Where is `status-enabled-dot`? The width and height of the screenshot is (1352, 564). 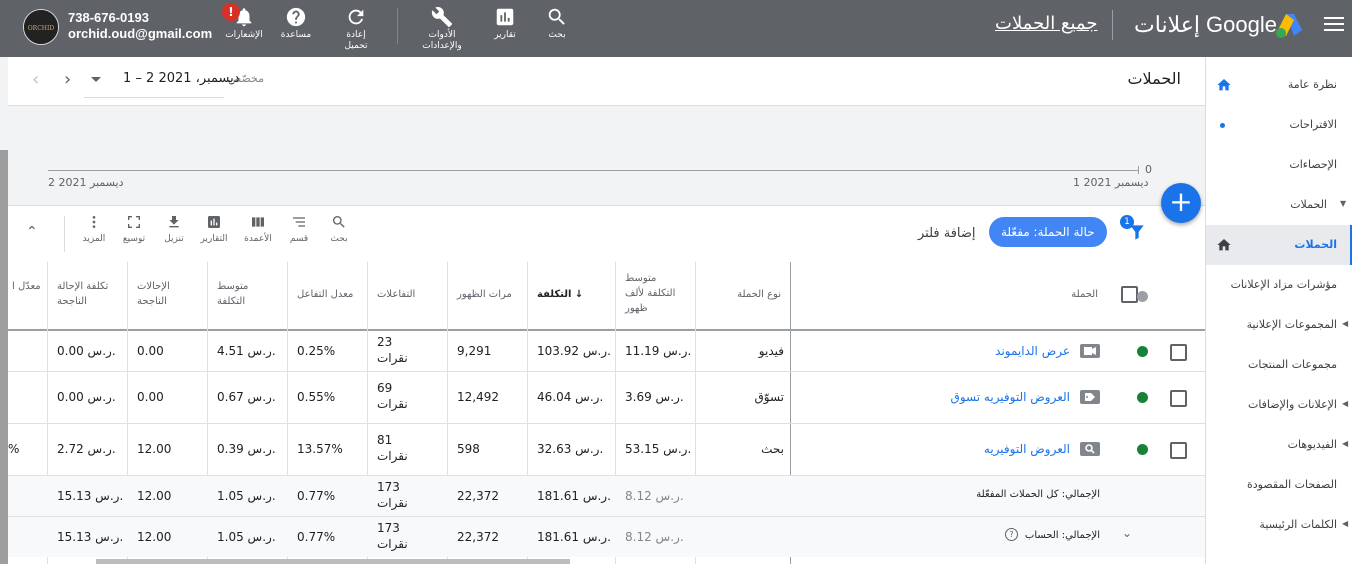
status-enabled-dot is located at coordinates (1142, 397).